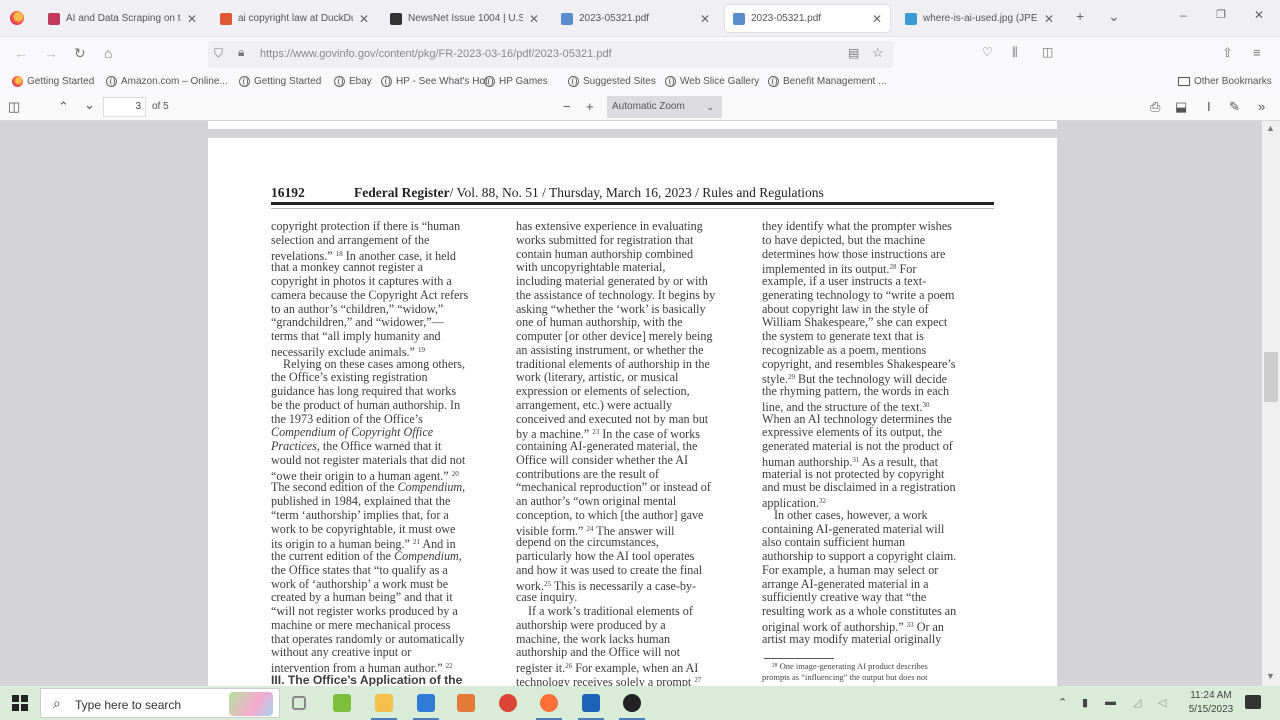  What do you see at coordinates (1234, 107) in the screenshot?
I see `draw-tool-icon: ✎` at bounding box center [1234, 107].